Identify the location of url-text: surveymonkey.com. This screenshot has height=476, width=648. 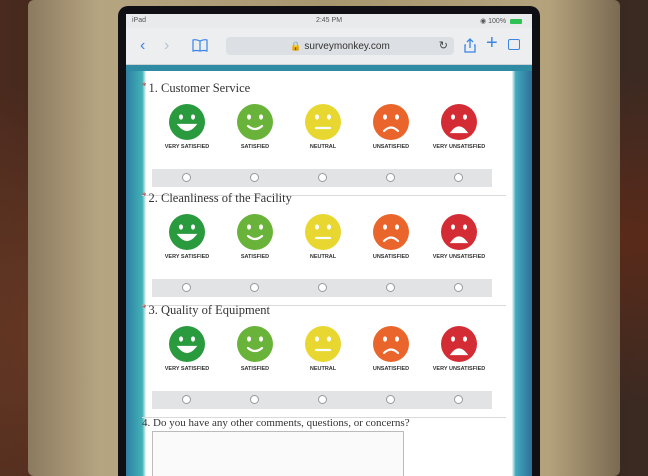
(347, 46).